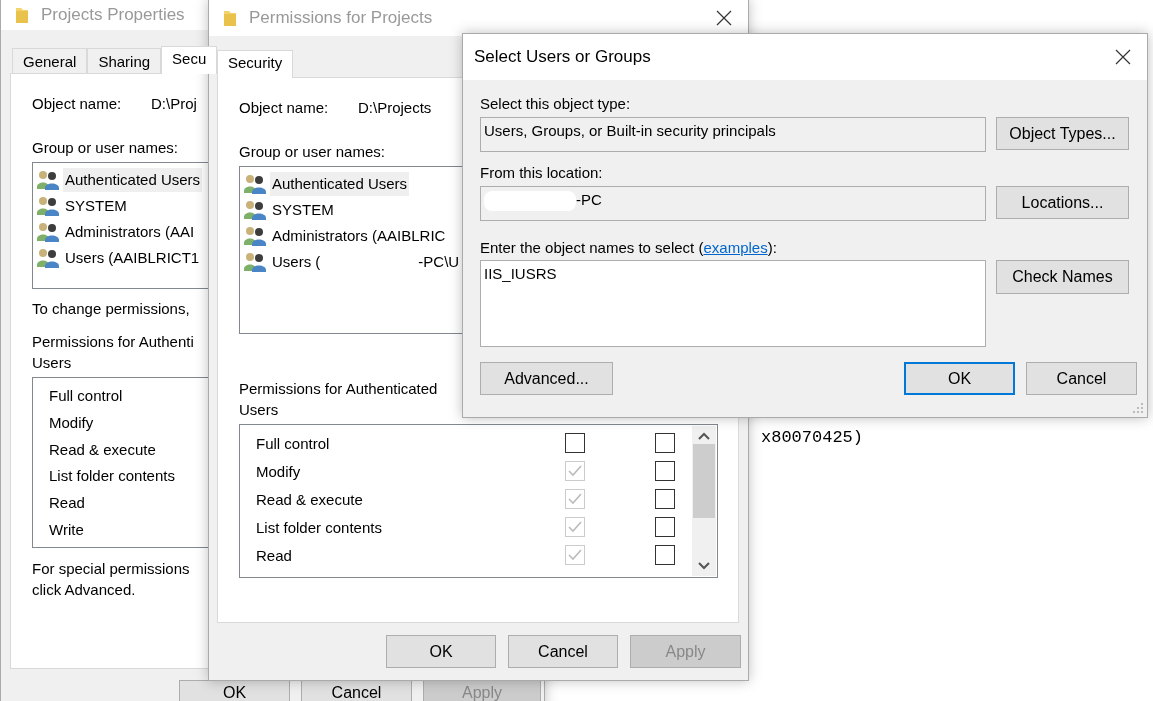  What do you see at coordinates (124, 60) in the screenshot?
I see `tab: Sharing` at bounding box center [124, 60].